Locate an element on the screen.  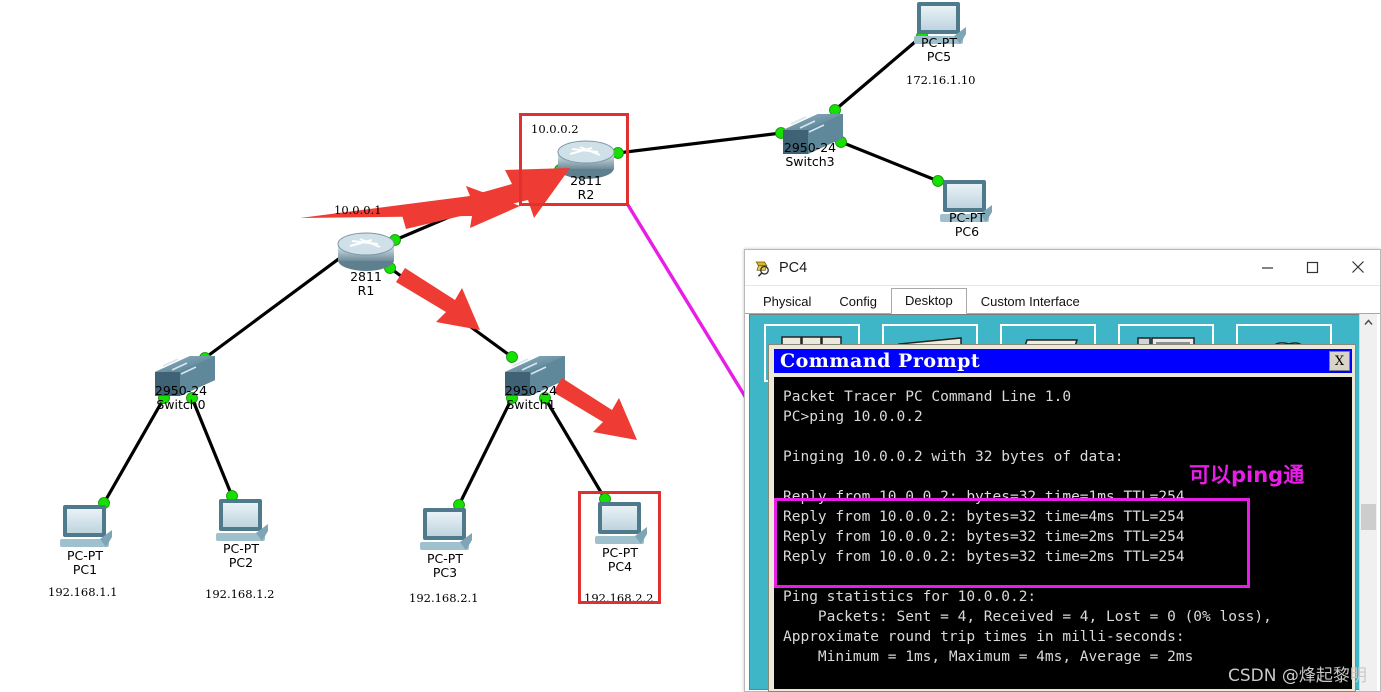
node-label-switch0: 2950-24 Switch0 is located at coordinates (181, 397).